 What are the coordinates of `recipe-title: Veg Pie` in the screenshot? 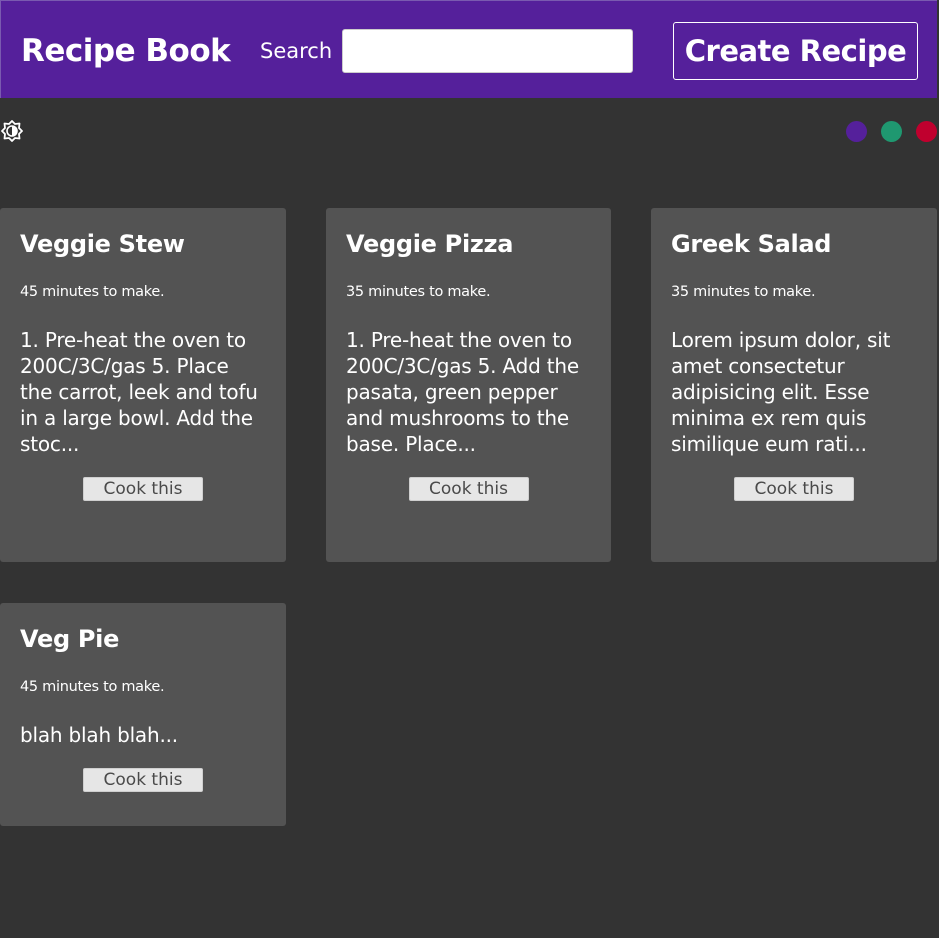 It's located at (70, 639).